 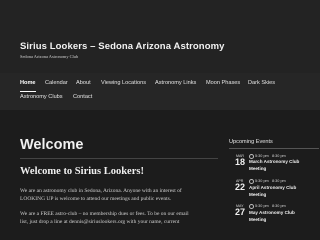 I want to click on event-day: 27, so click(x=240, y=212).